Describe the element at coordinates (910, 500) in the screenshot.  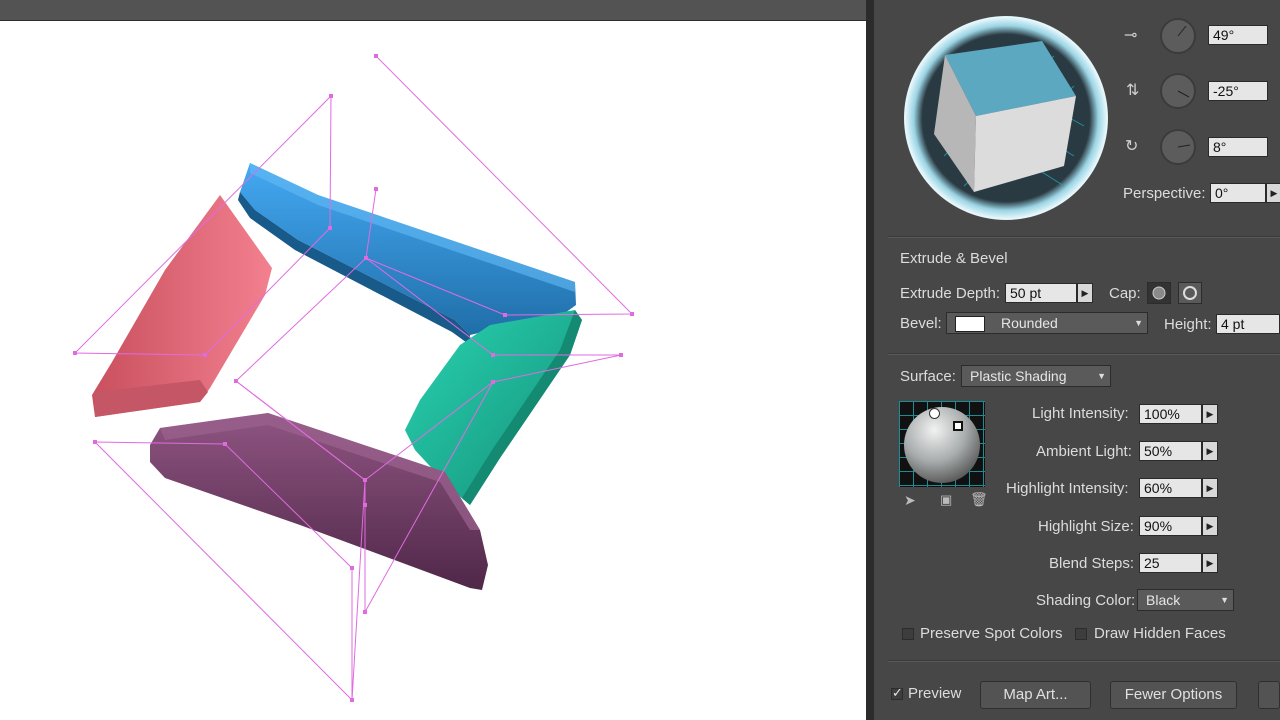
I see `move-light-to-back-icon: ➤` at that location.